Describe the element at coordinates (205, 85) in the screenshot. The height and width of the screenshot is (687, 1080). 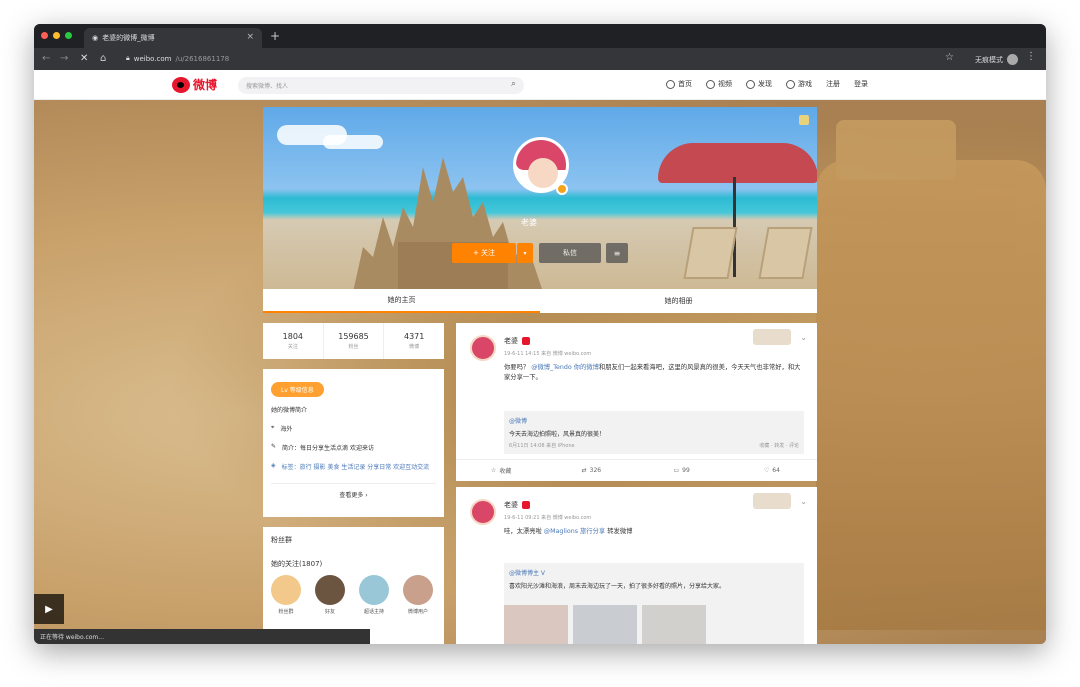
I see `logo-text: 微博` at that location.